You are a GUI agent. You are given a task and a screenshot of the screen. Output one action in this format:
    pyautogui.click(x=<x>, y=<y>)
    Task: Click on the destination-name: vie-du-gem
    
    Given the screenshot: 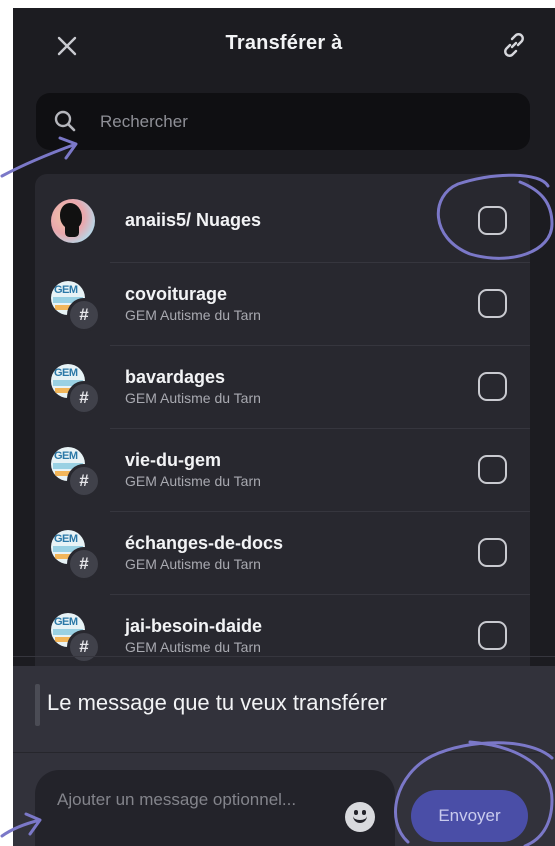 What is the action you would take?
    pyautogui.click(x=173, y=460)
    